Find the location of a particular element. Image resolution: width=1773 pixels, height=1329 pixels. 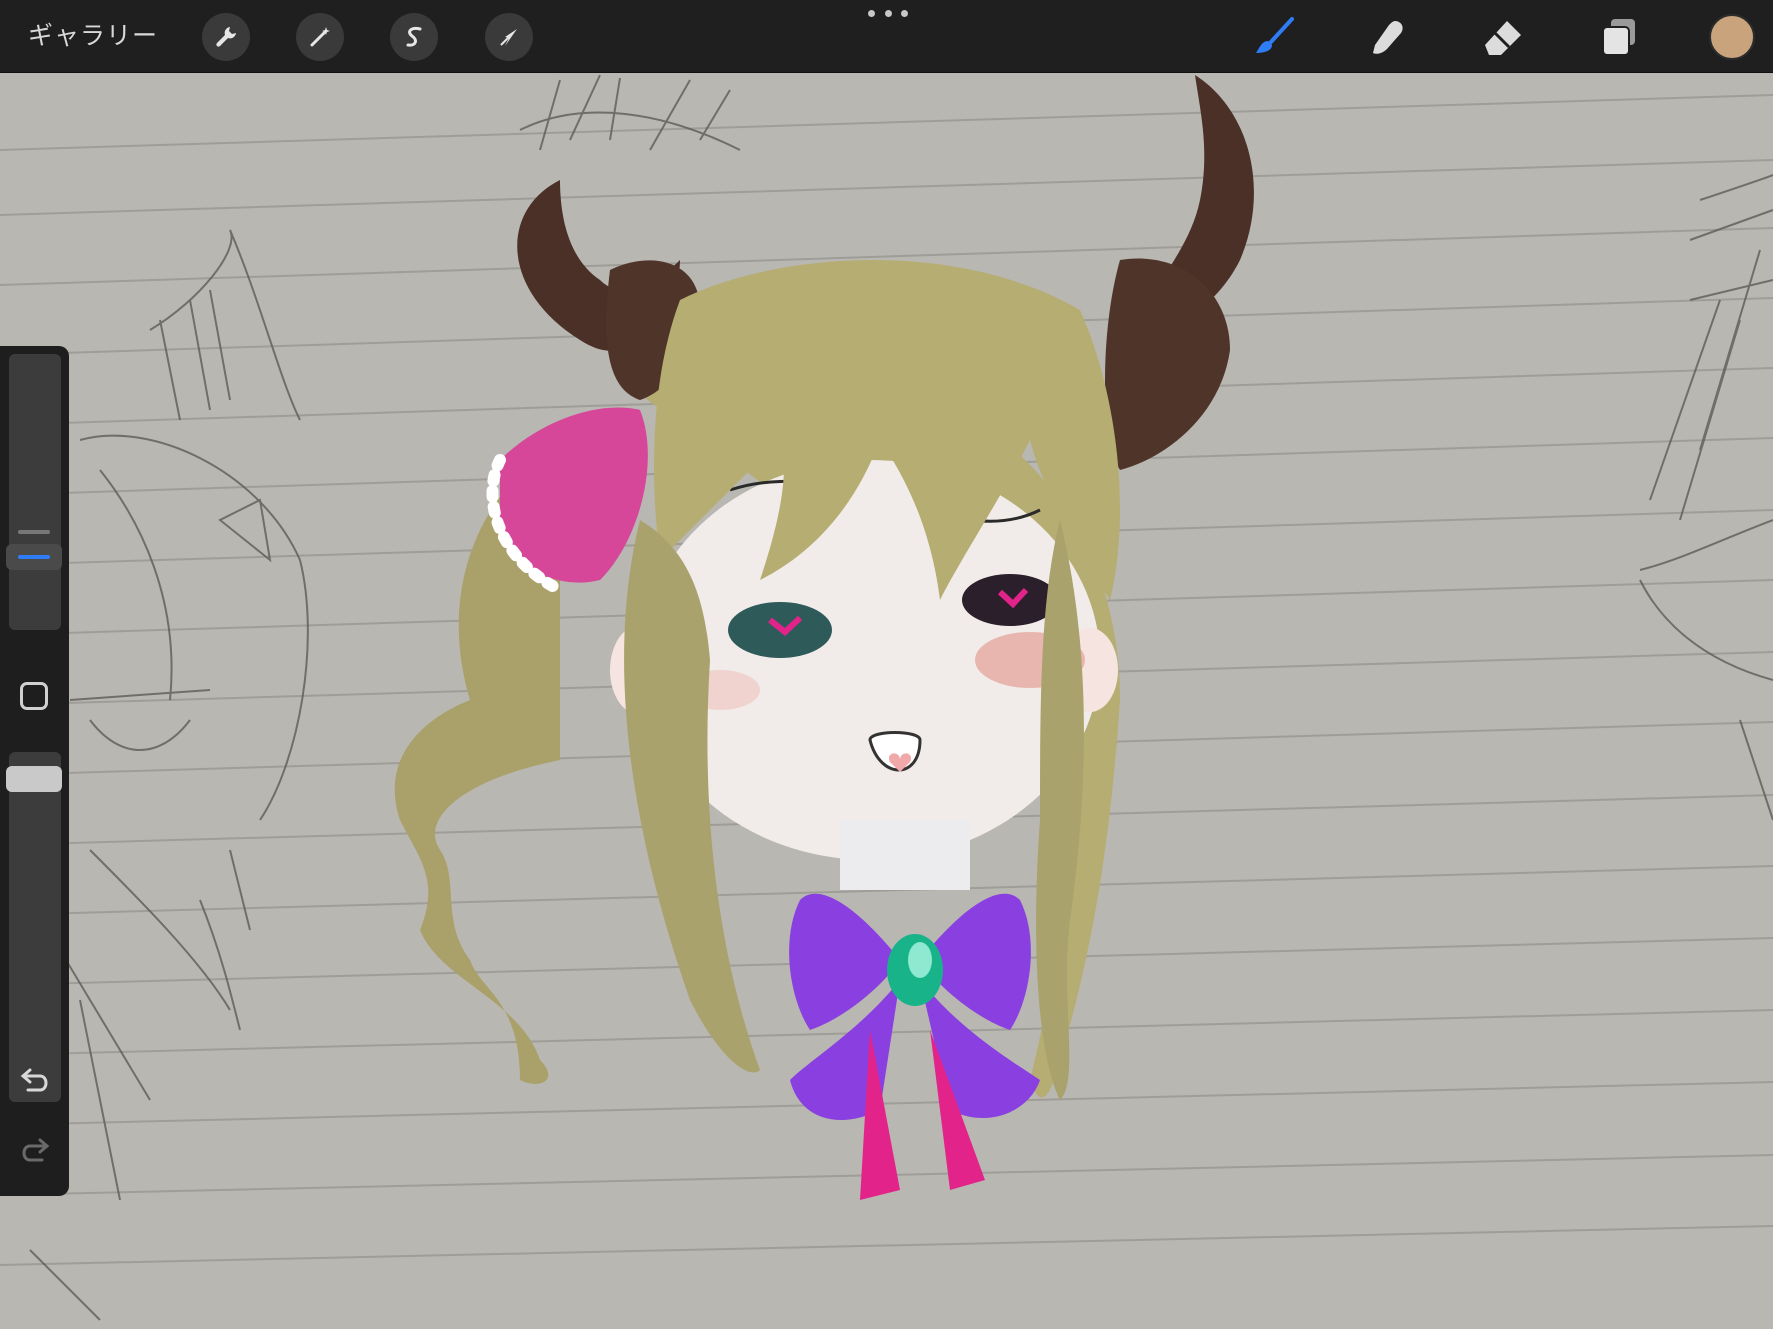

layers-button is located at coordinates (1619, 37).